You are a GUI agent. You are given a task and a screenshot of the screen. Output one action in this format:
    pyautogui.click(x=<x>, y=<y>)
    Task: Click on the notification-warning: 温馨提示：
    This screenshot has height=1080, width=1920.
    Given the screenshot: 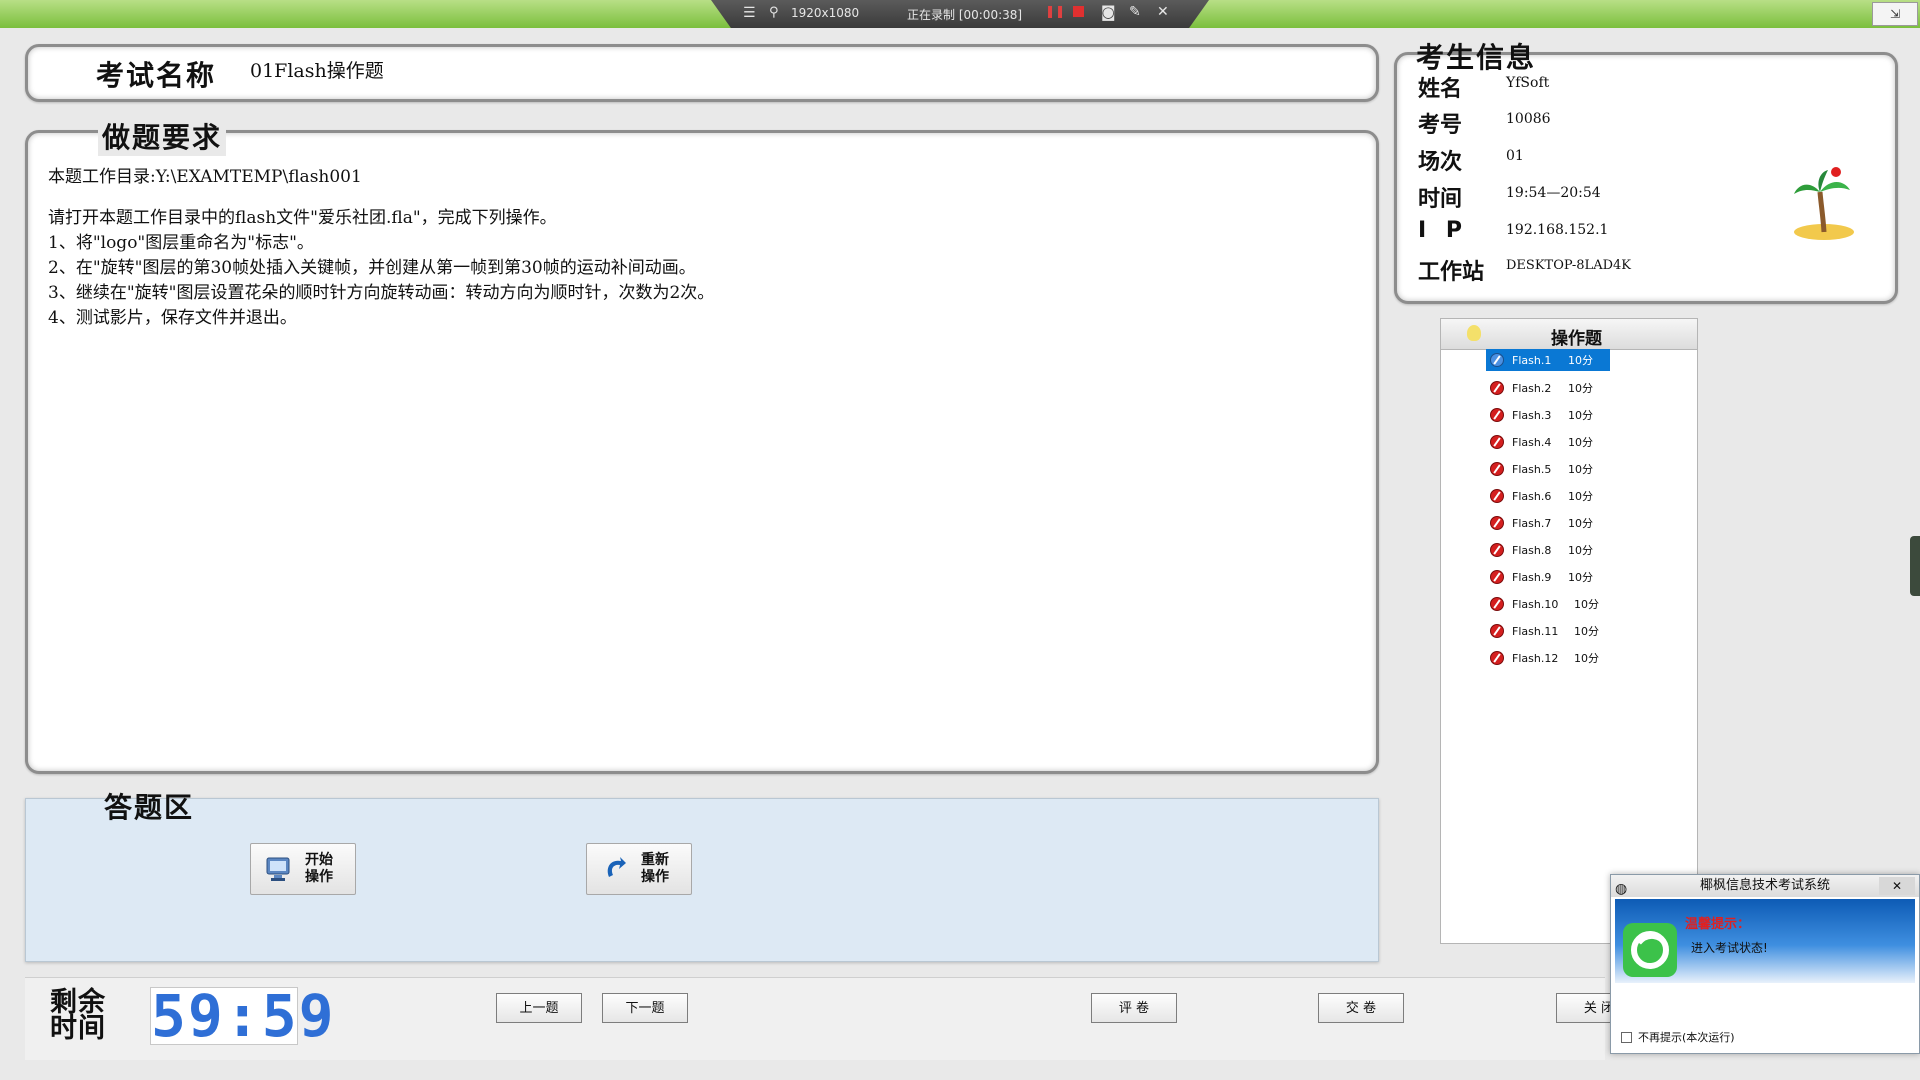 What is the action you would take?
    pyautogui.click(x=1718, y=924)
    